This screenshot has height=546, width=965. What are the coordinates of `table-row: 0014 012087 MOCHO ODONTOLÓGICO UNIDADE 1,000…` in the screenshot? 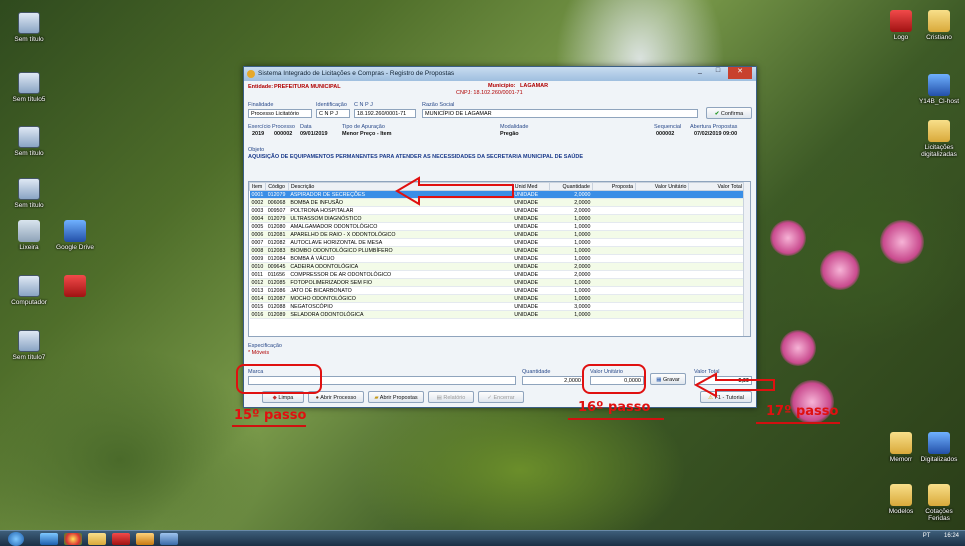 It's located at (497, 298).